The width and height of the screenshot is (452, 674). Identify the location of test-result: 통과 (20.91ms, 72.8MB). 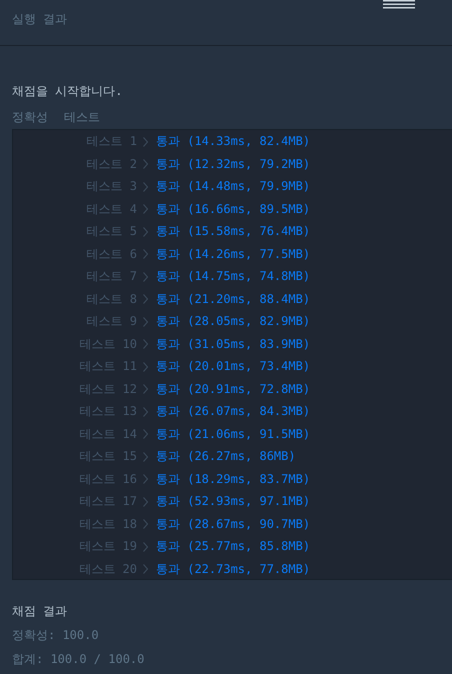
(233, 389).